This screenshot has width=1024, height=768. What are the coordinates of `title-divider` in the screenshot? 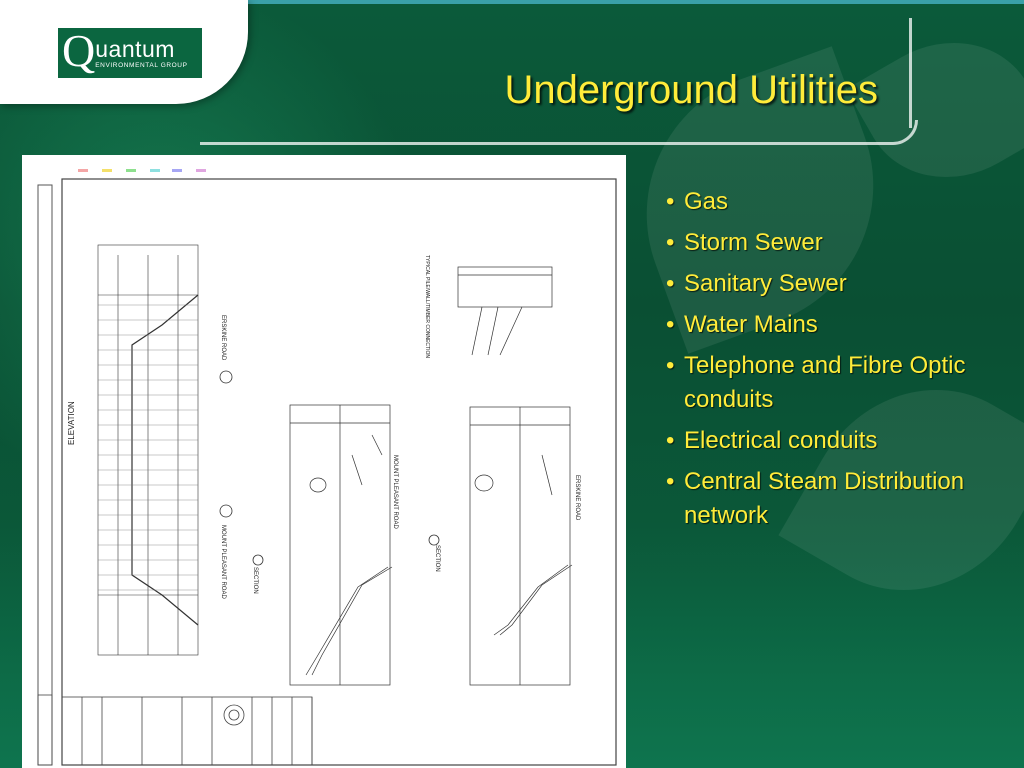 It's located at (559, 132).